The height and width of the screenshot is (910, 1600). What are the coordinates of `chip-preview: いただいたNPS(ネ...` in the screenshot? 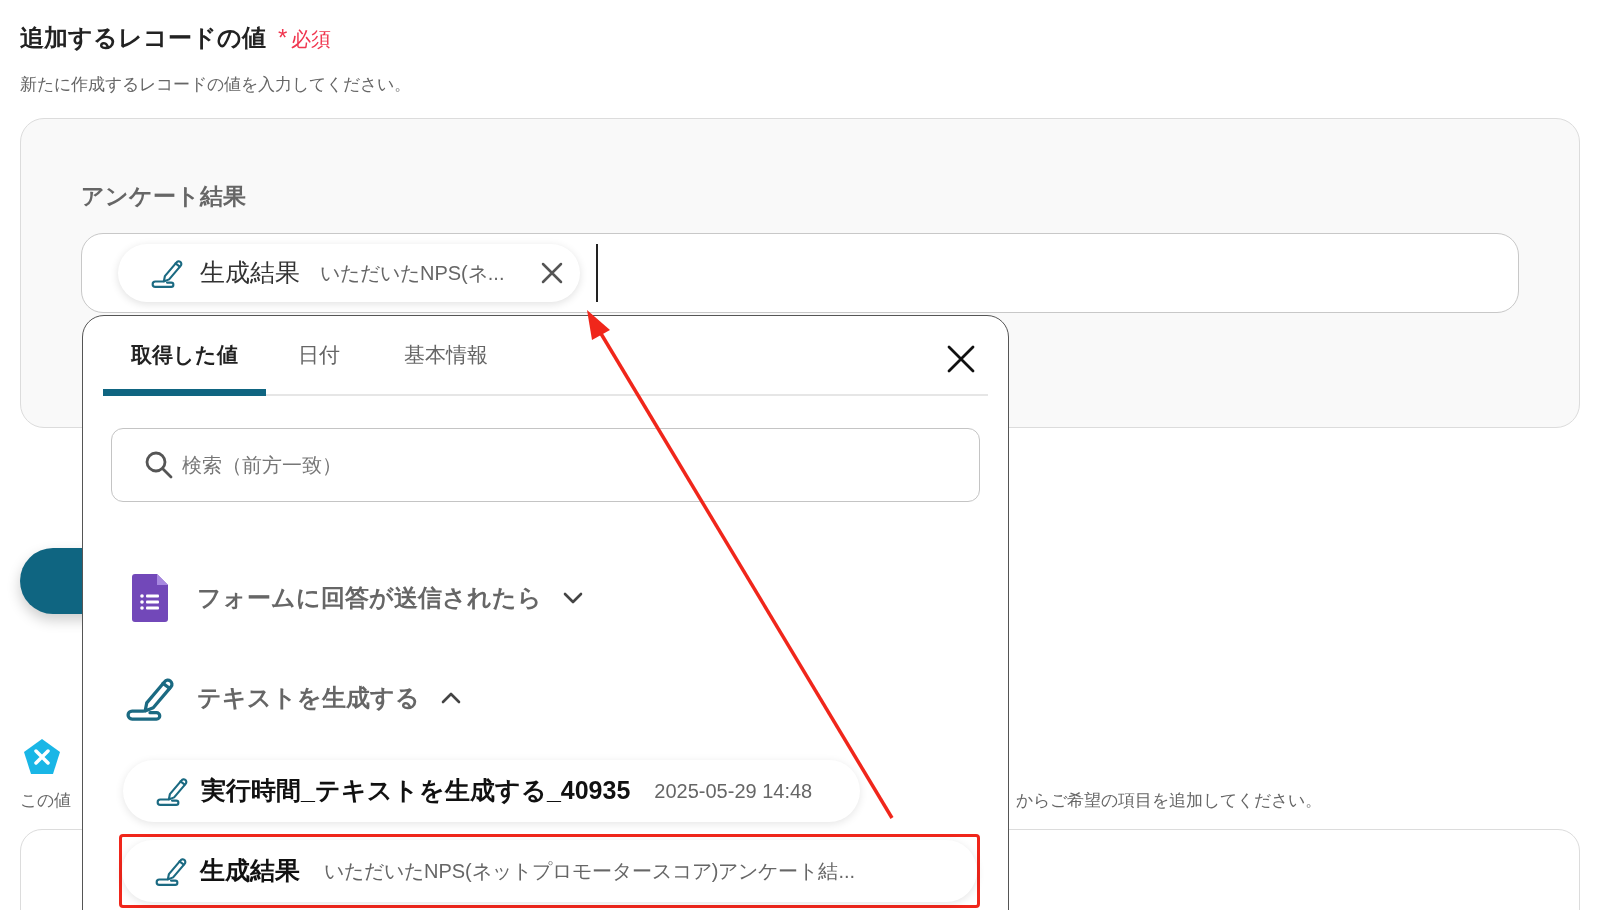 It's located at (412, 273).